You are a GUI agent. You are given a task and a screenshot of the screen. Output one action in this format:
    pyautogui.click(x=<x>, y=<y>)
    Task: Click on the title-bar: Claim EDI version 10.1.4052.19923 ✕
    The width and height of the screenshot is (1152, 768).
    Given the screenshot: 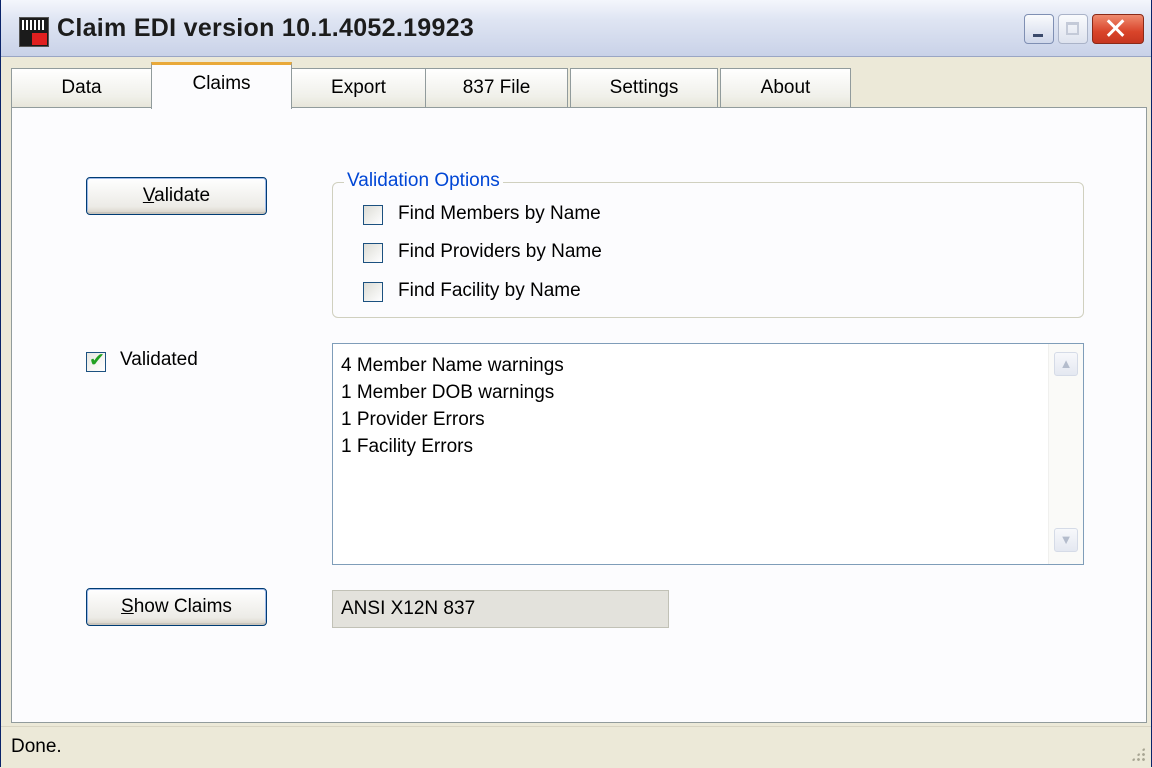 What is the action you would take?
    pyautogui.click(x=576, y=28)
    